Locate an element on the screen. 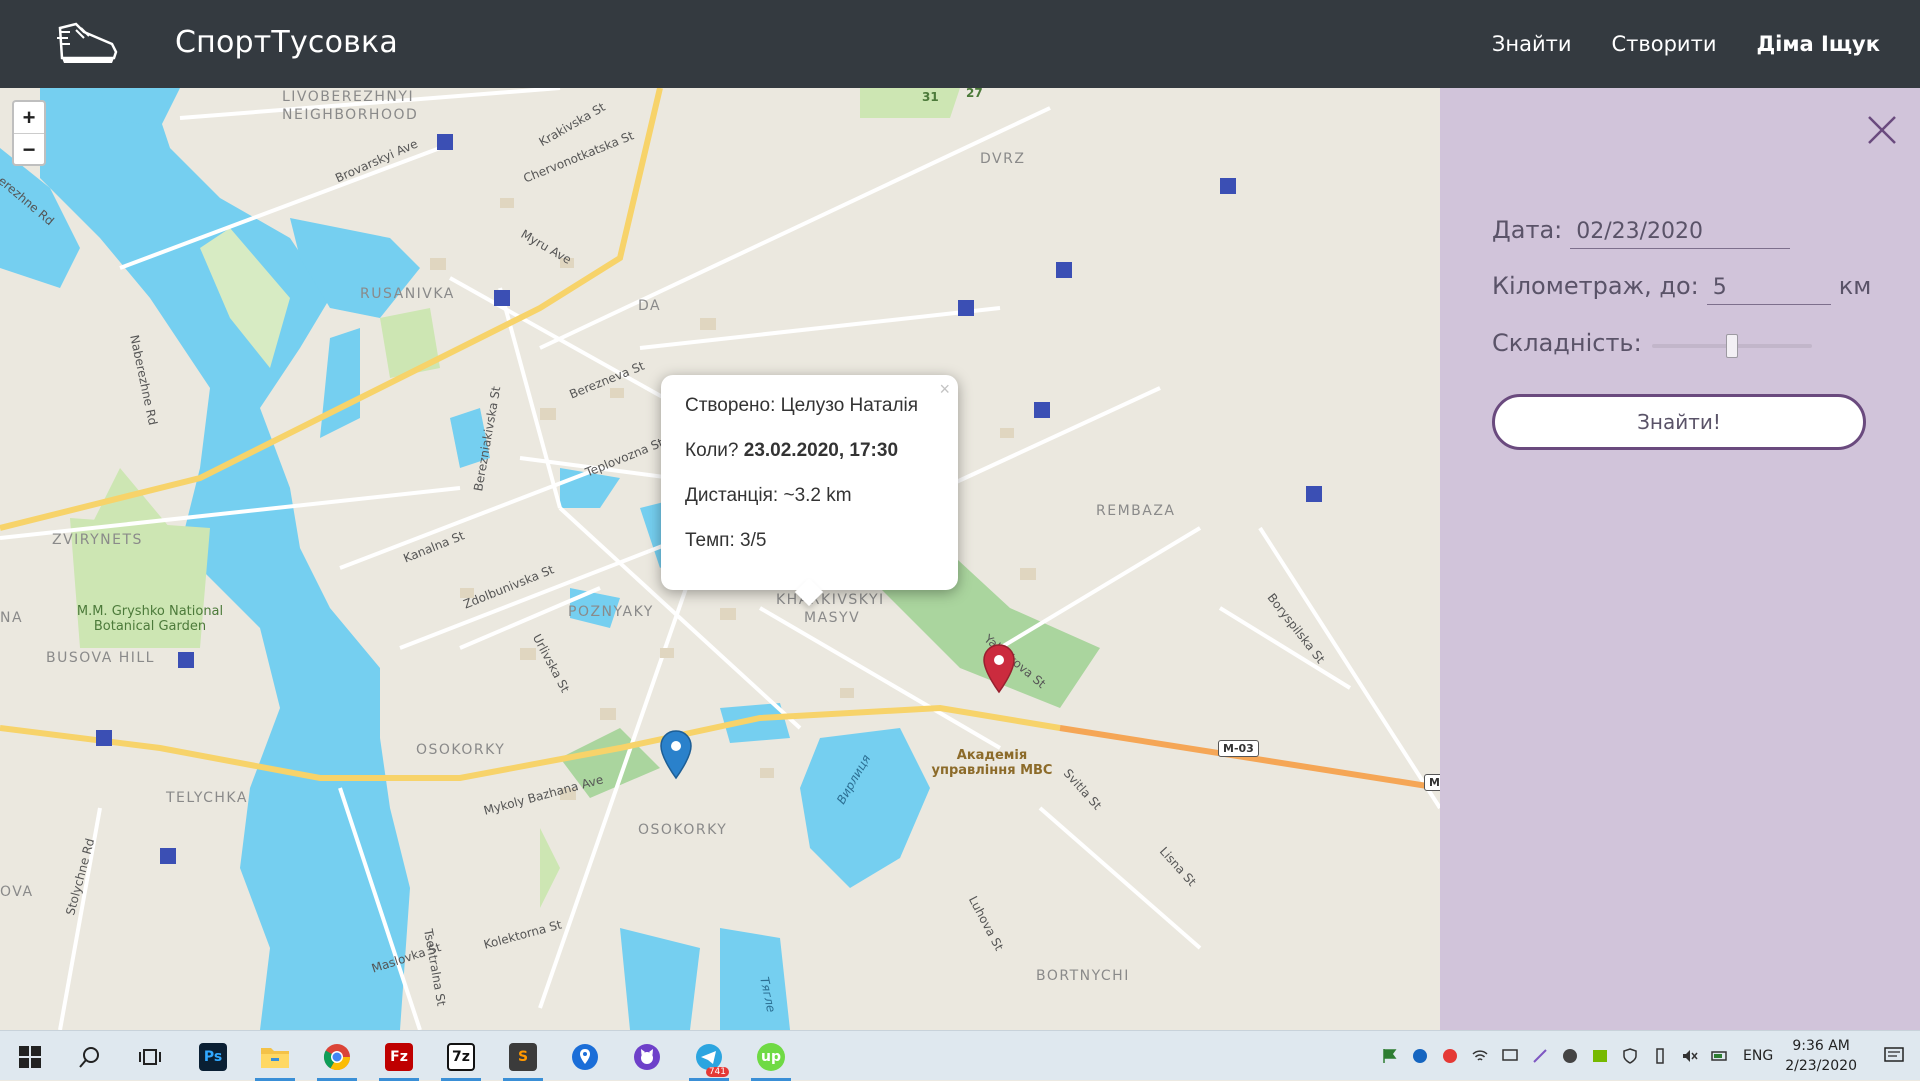 The width and height of the screenshot is (1920, 1081). popup-pace: Темп: 3/5 is located at coordinates (809, 541).